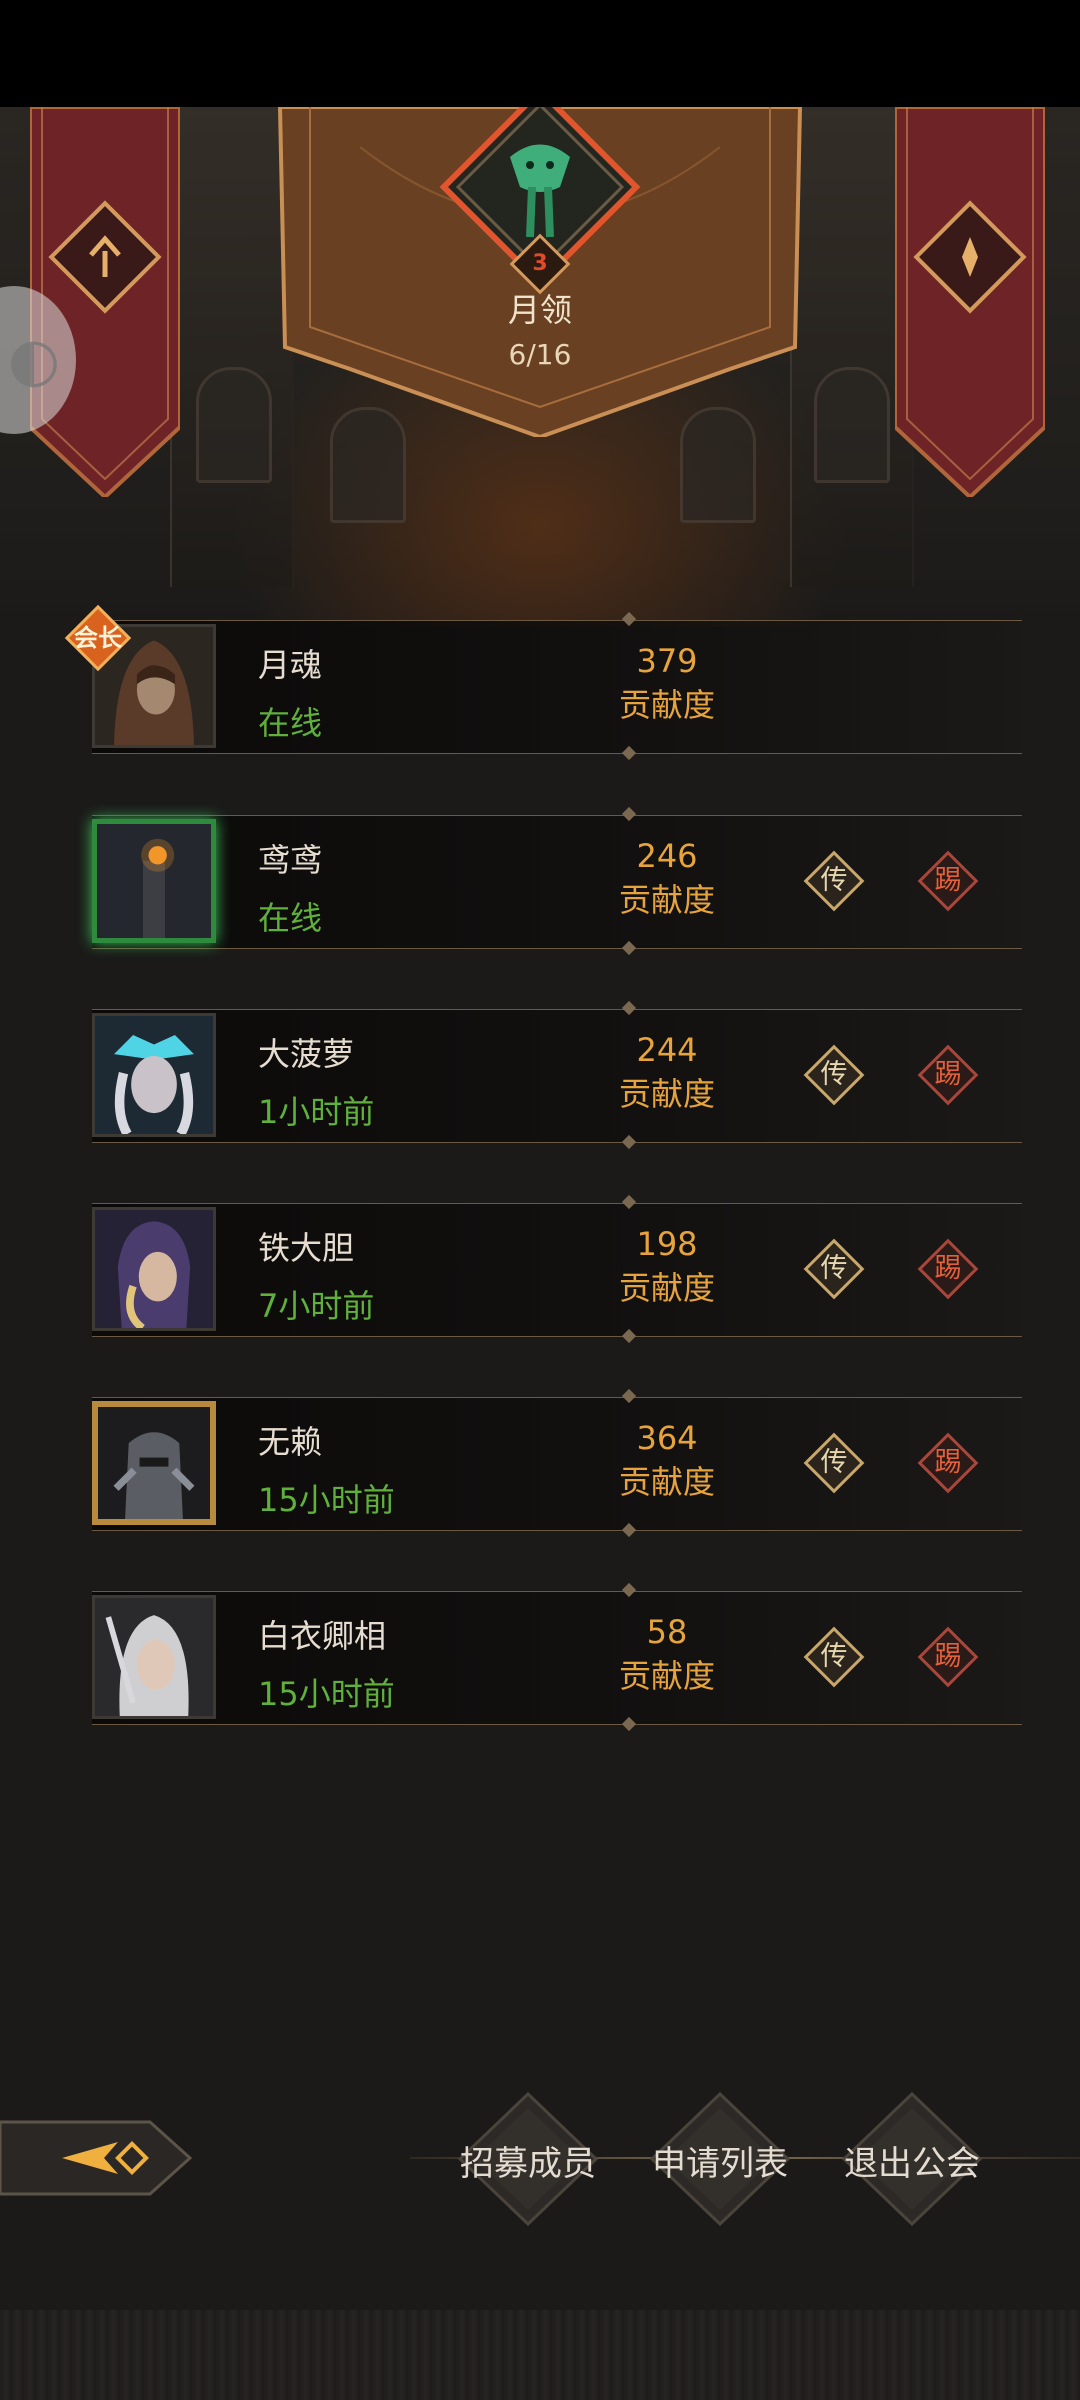  I want to click on contribution-value: 246, so click(667, 856).